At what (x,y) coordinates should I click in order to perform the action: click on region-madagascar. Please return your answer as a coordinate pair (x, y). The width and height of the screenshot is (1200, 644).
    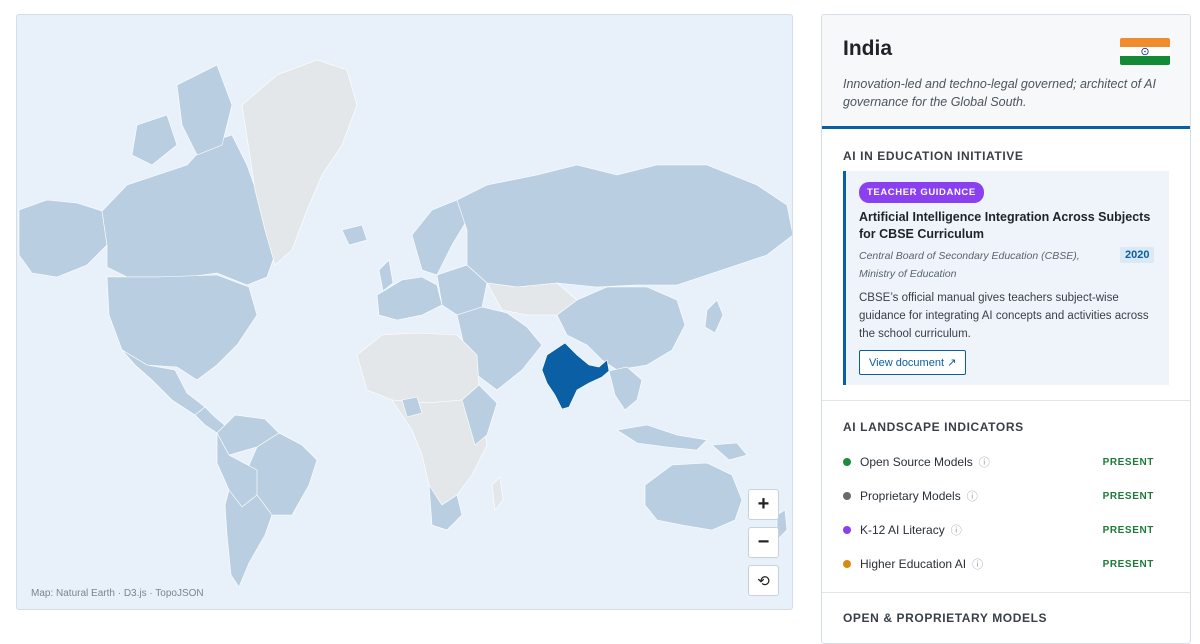
    Looking at the image, I should click on (497, 493).